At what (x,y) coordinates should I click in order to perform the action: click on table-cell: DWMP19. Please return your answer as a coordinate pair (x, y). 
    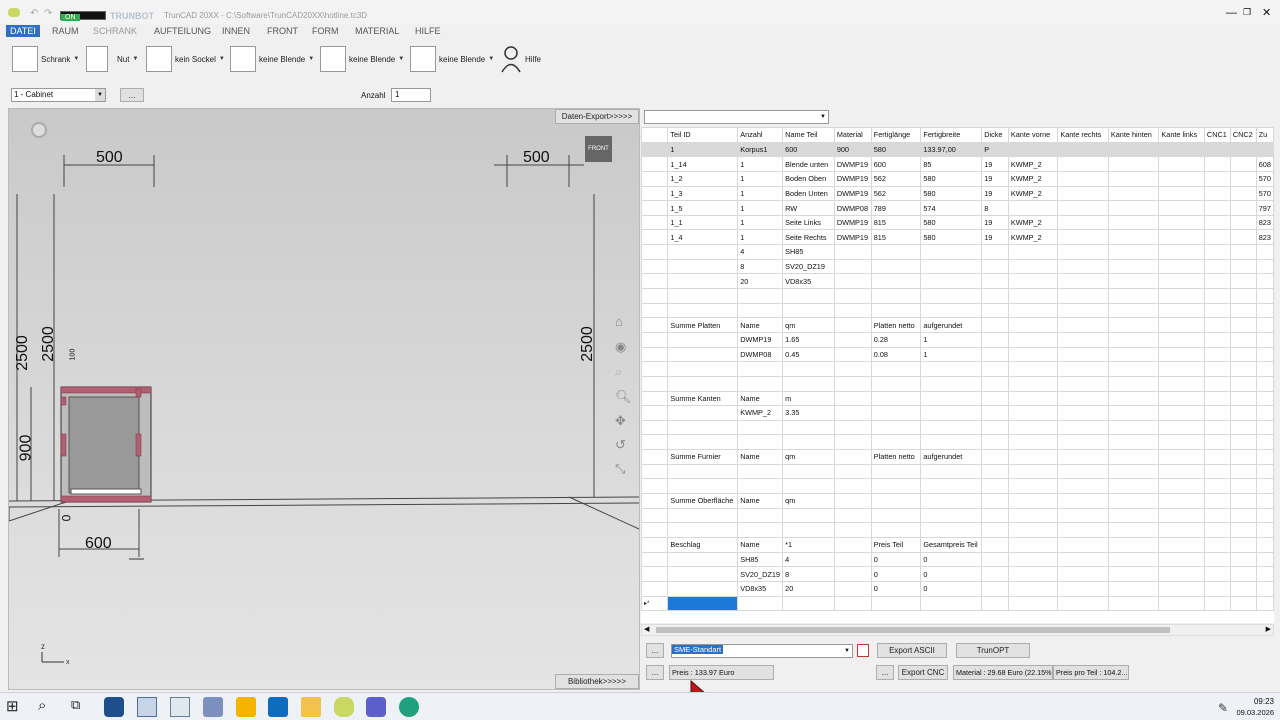
    Looking at the image, I should click on (760, 339).